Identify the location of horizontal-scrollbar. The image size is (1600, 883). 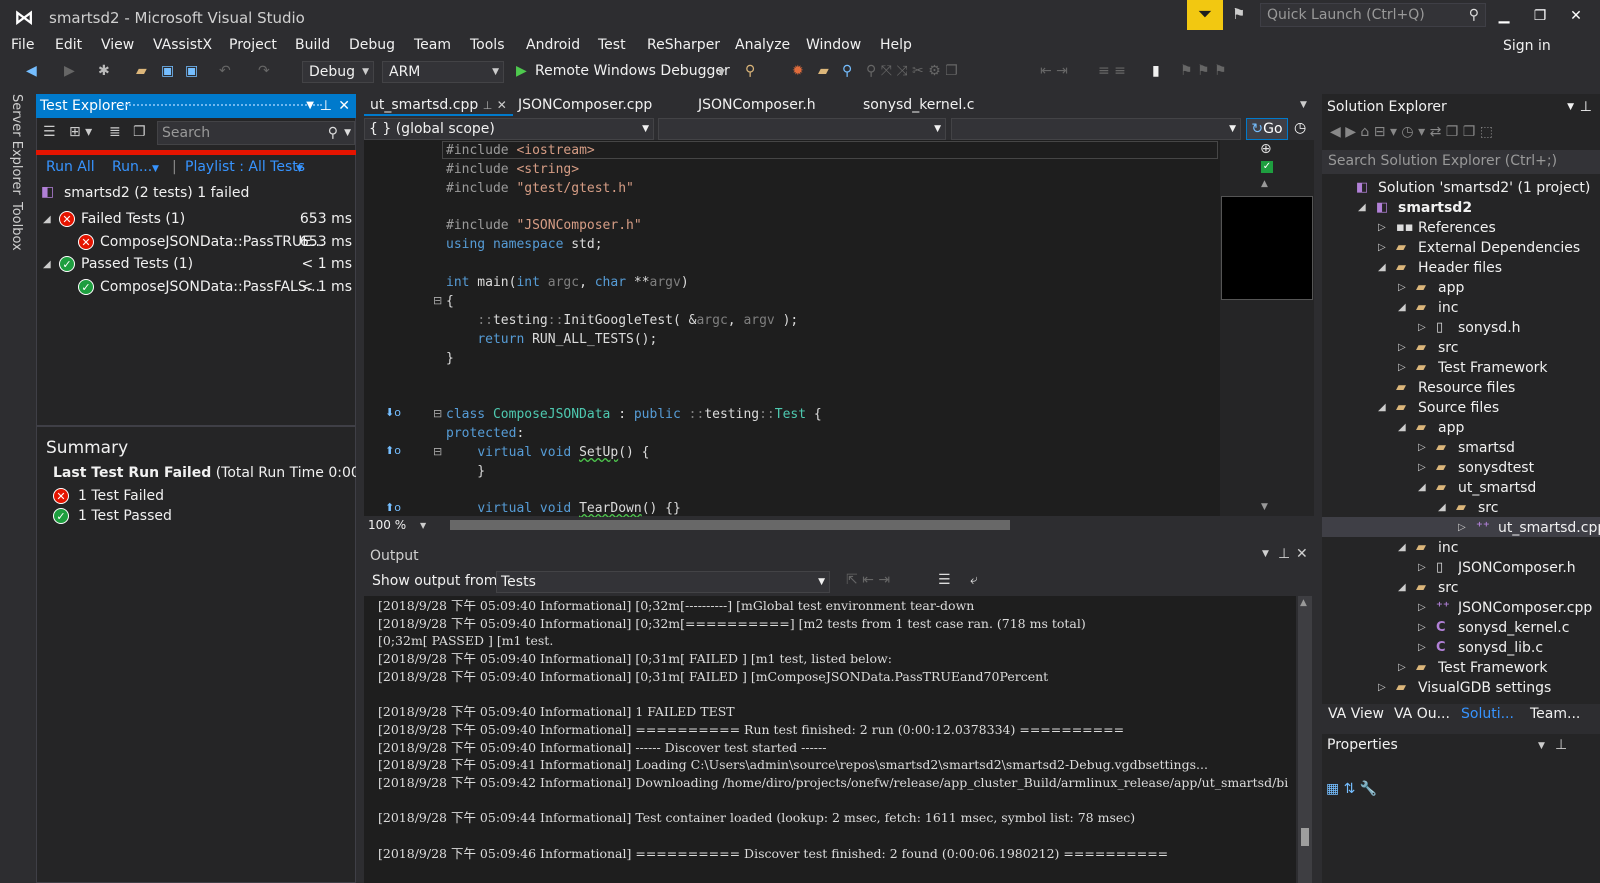
(730, 525).